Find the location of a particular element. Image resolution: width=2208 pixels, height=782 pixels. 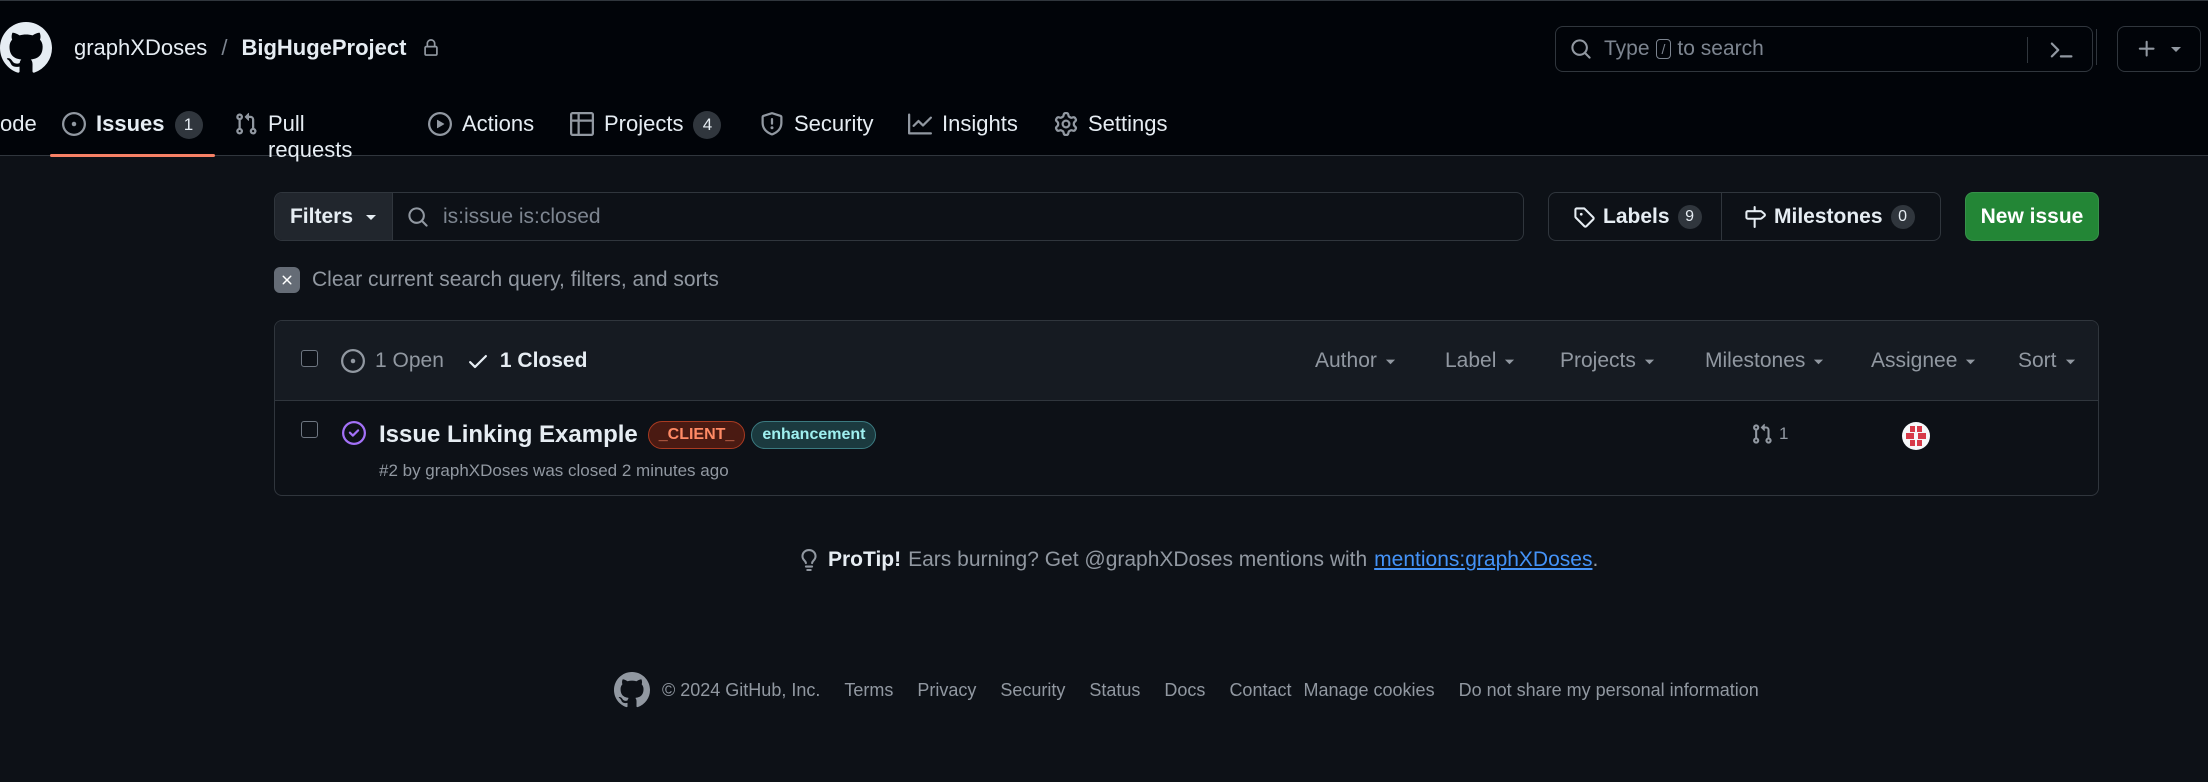

issue-title-link: Issue Linking Example is located at coordinates (508, 435).